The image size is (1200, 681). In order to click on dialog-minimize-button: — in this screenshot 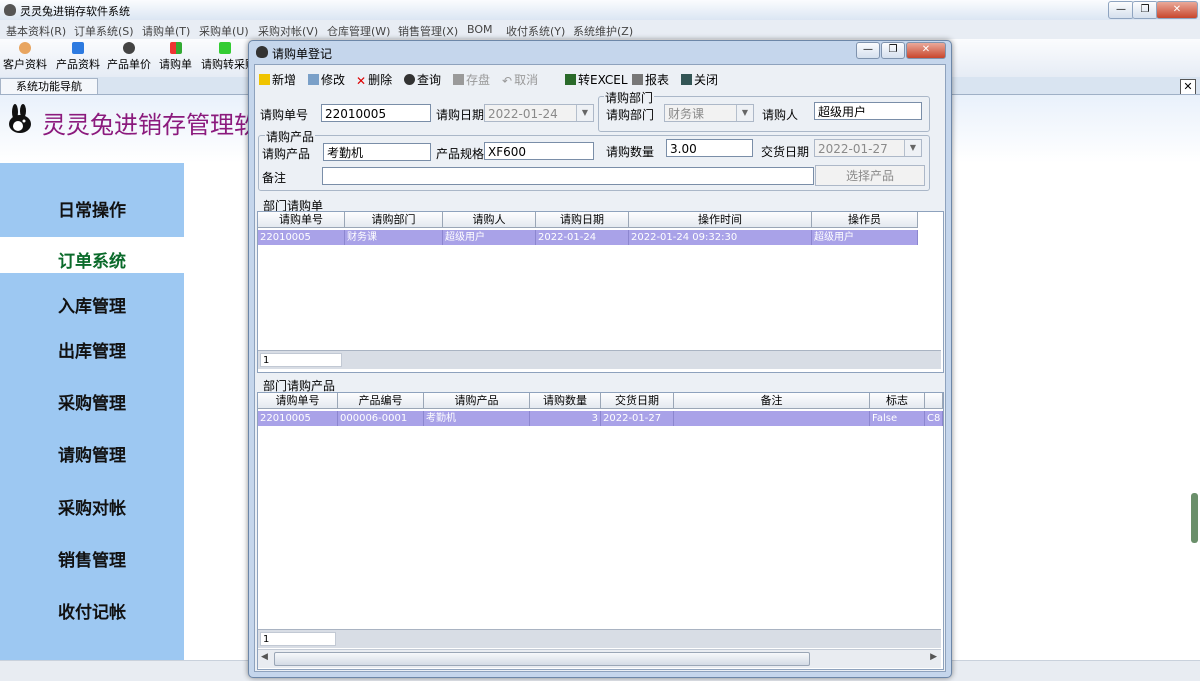, I will do `click(868, 50)`.